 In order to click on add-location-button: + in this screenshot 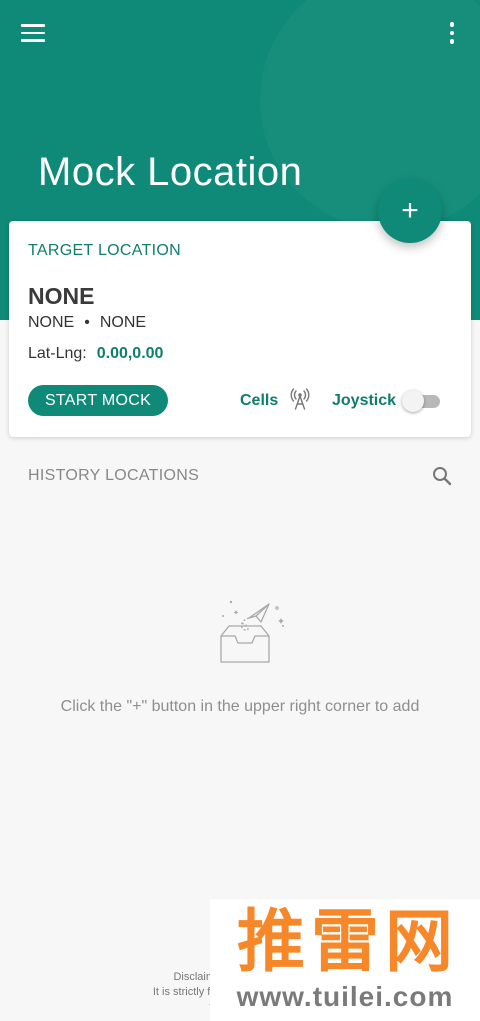, I will do `click(410, 211)`.